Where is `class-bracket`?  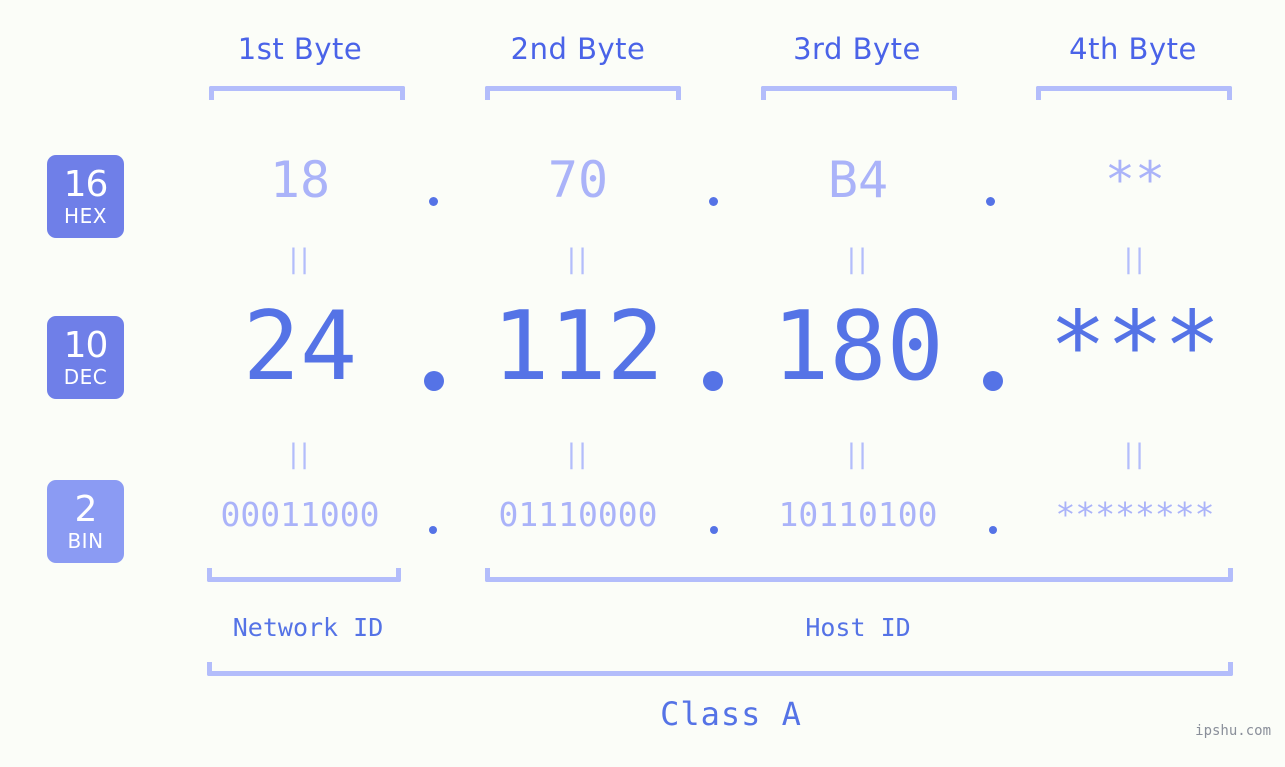 class-bracket is located at coordinates (720, 669).